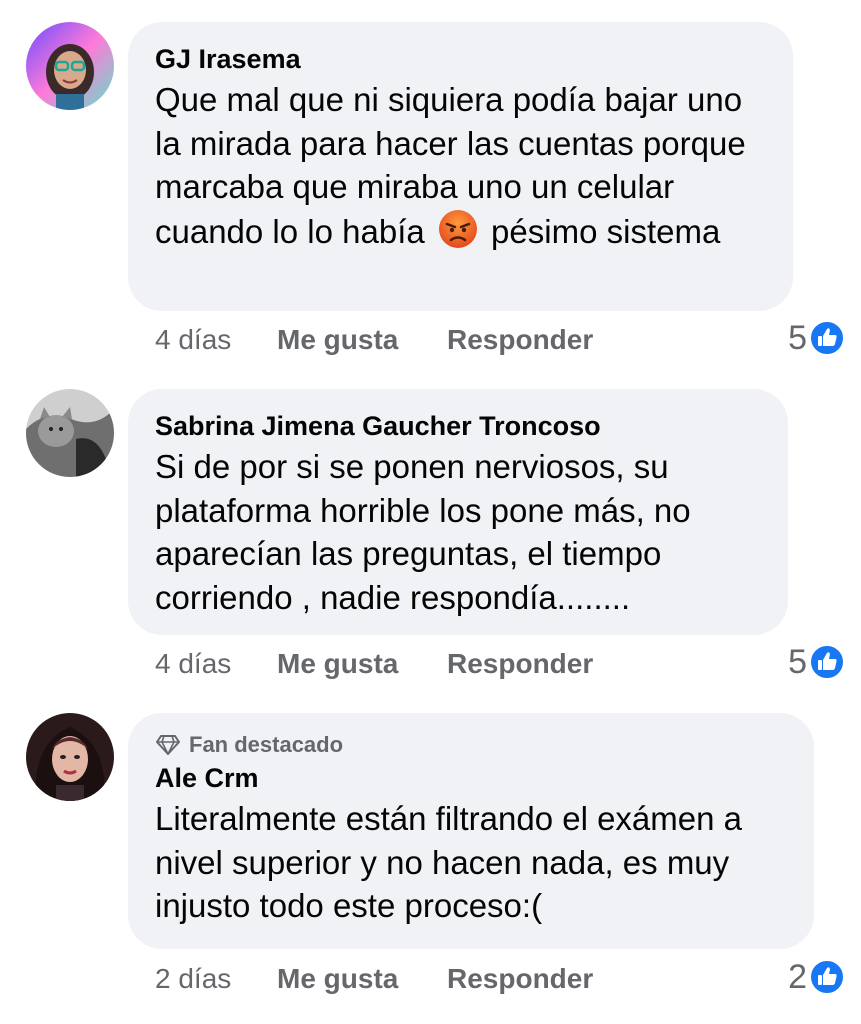  I want to click on reaction-summary: 2, so click(816, 977).